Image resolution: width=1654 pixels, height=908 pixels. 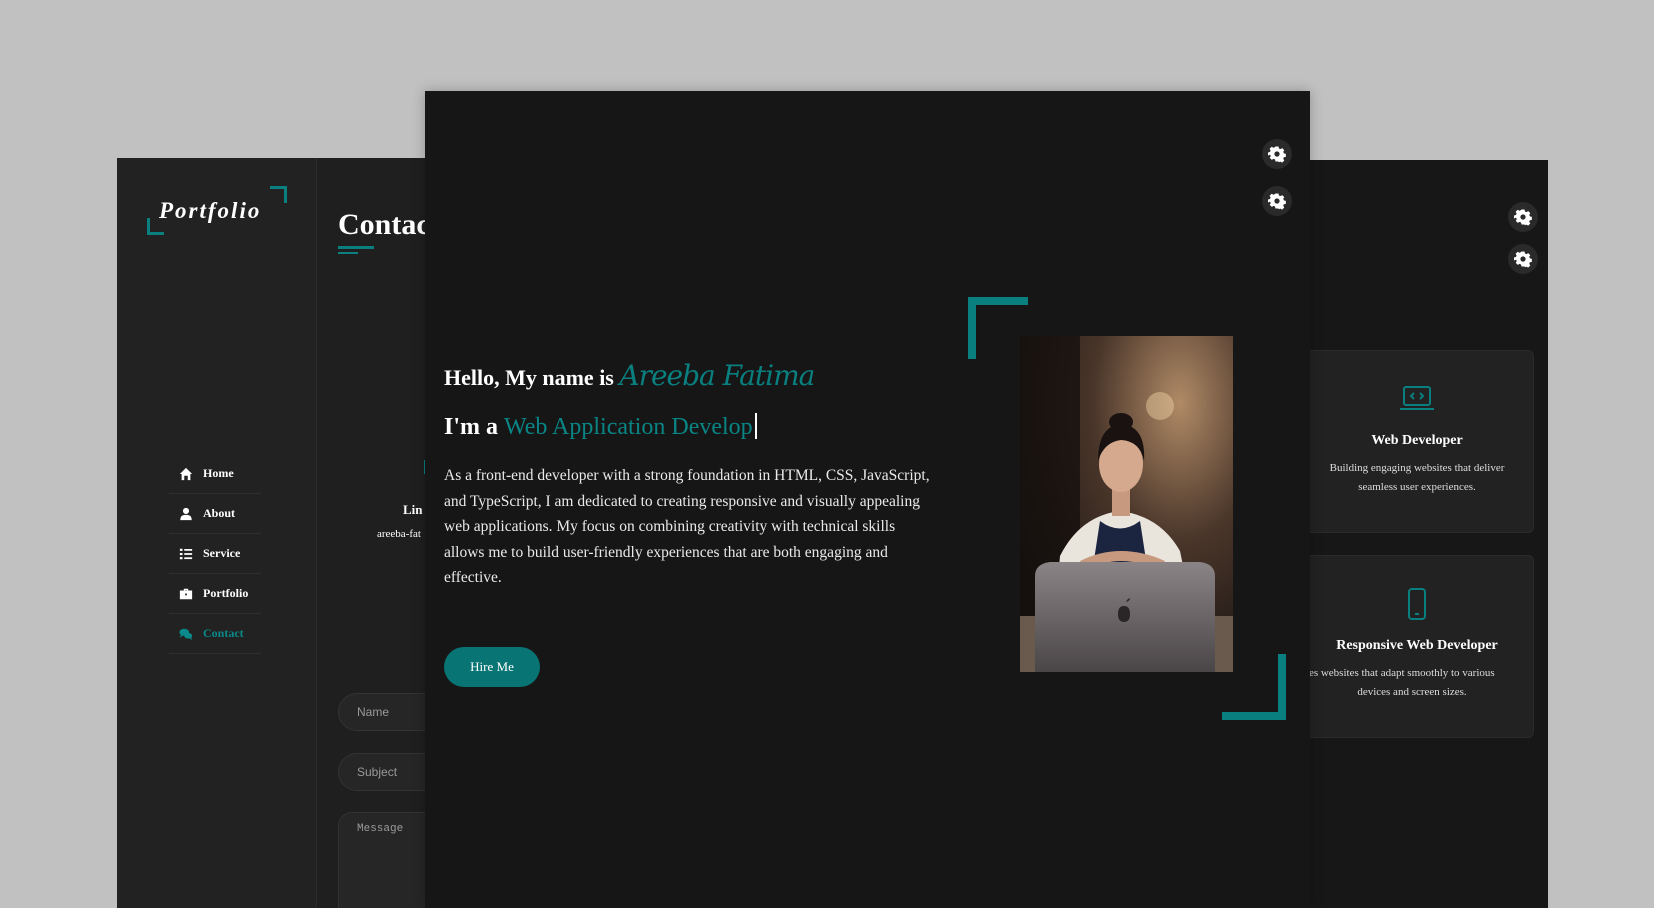 I want to click on hire-me-button: Hire Me, so click(x=492, y=667).